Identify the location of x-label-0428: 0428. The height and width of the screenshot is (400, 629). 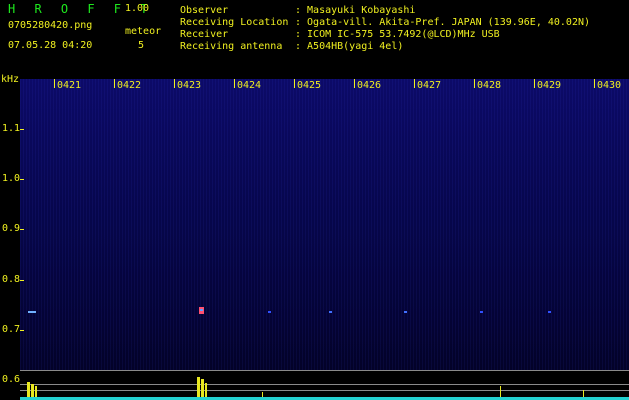
(489, 85).